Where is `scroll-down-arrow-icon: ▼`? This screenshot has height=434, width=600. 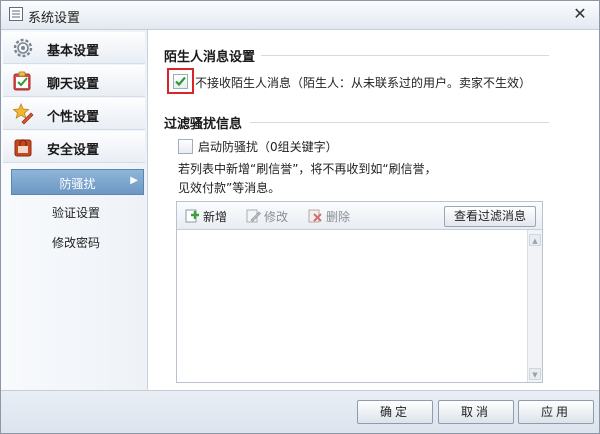
scroll-down-arrow-icon: ▼ is located at coordinates (535, 374).